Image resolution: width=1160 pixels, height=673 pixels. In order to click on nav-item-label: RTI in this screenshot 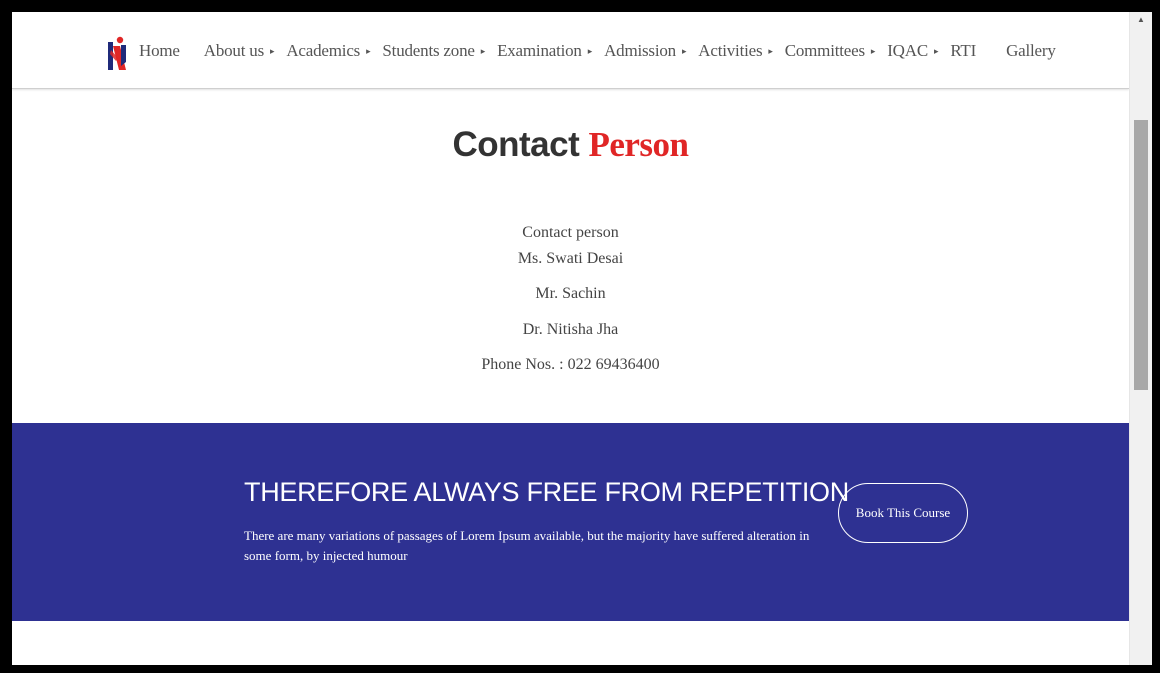, I will do `click(963, 50)`.